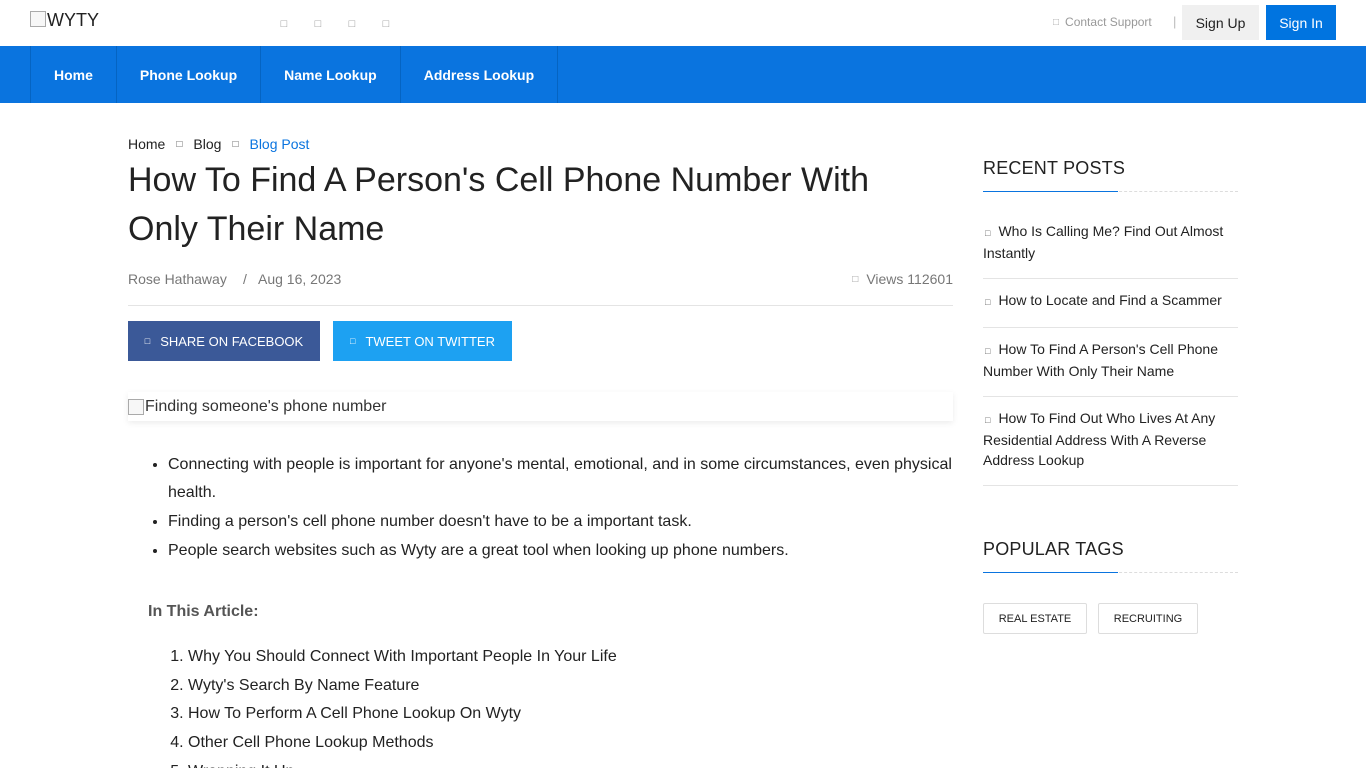 This screenshot has height=768, width=1366. I want to click on toc-item: Wyty's Search By Name Feature, so click(402, 686).